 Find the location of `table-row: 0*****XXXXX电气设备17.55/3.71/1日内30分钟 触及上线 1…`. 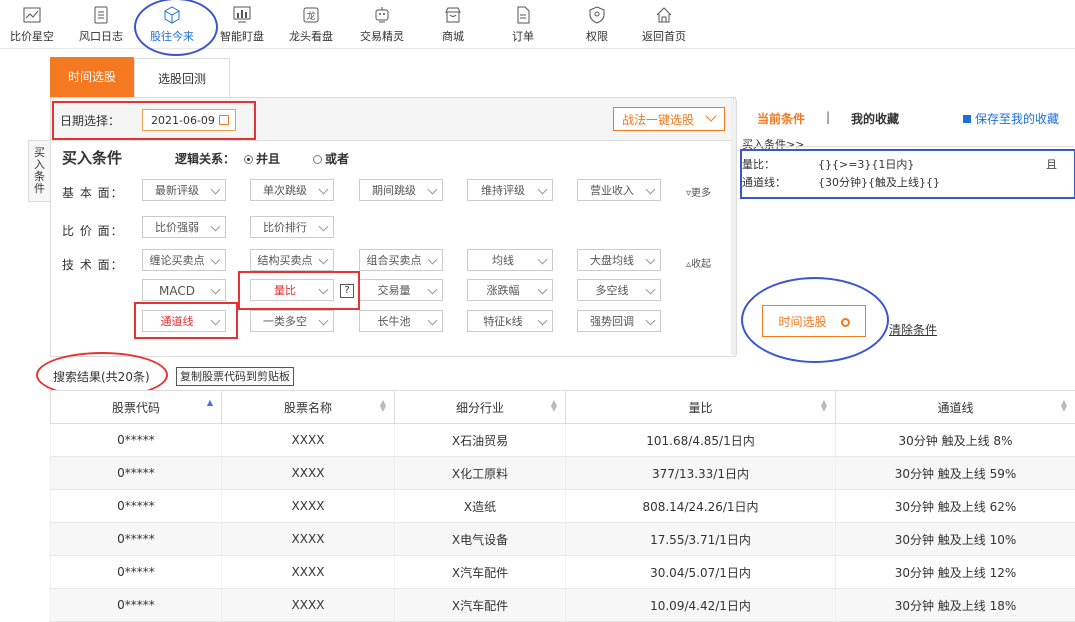

table-row: 0*****XXXXX电气设备17.55/3.71/1日内30分钟 触及上线 1… is located at coordinates (563, 539).